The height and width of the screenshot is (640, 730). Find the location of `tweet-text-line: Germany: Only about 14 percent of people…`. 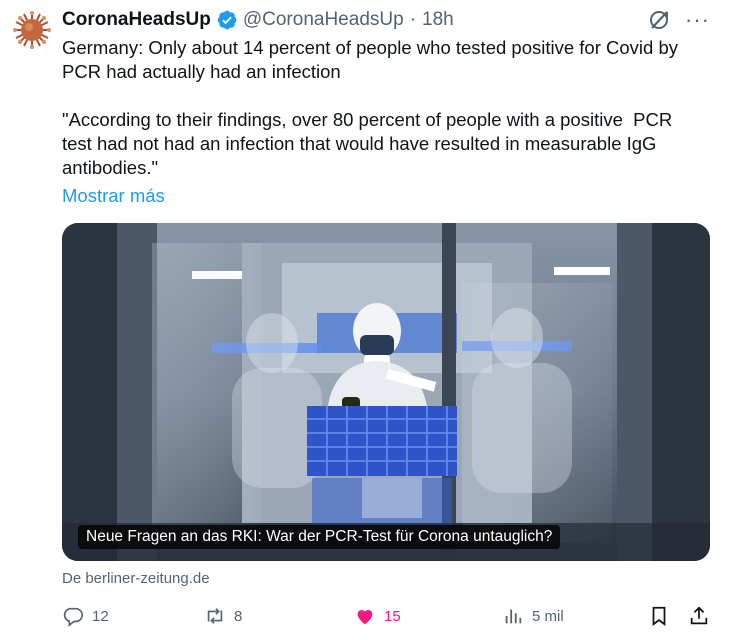

tweet-text-line: Germany: Only about 14 percent of people… is located at coordinates (370, 47).